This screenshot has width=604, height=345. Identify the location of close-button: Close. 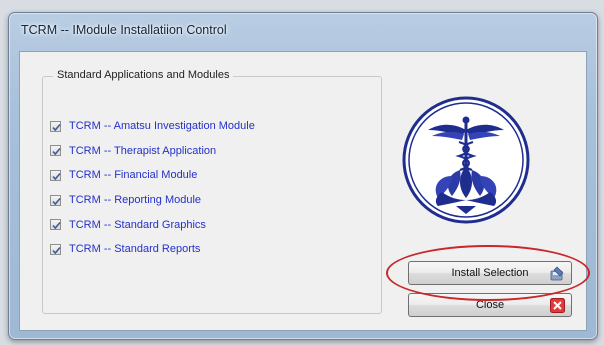
(490, 305).